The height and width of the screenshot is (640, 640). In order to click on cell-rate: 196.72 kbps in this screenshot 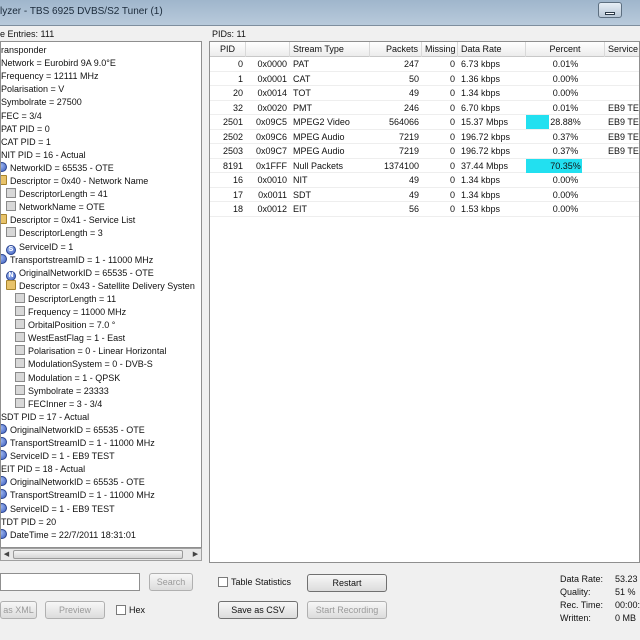, I will do `click(486, 136)`.